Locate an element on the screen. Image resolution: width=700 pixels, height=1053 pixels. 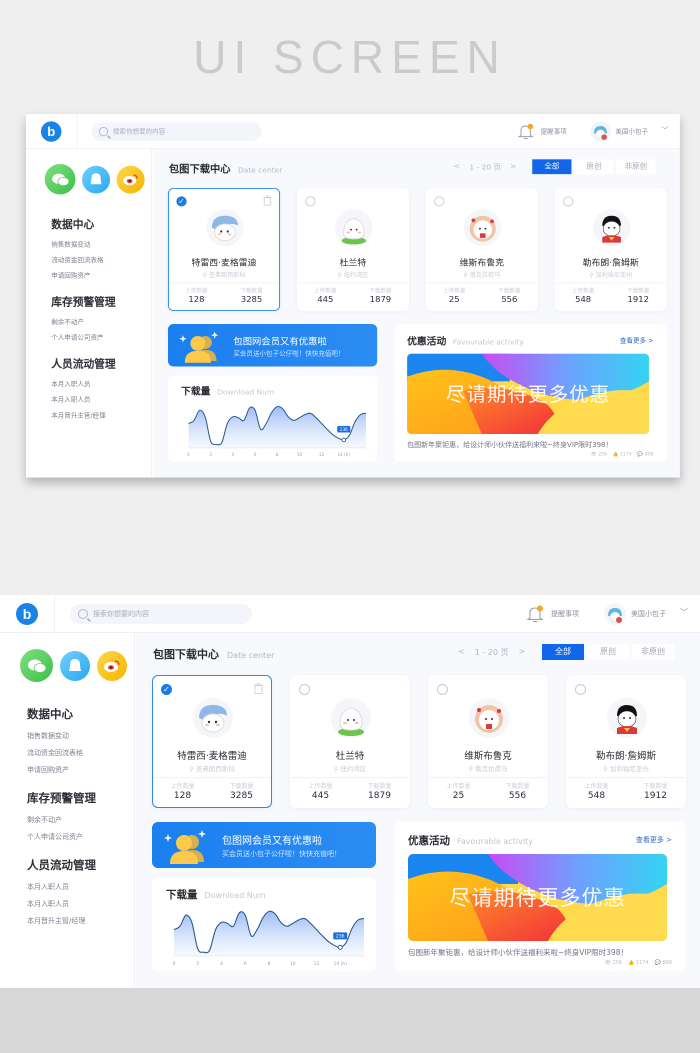
card-location-text: 加利福尼亚州 is located at coordinates (629, 769).